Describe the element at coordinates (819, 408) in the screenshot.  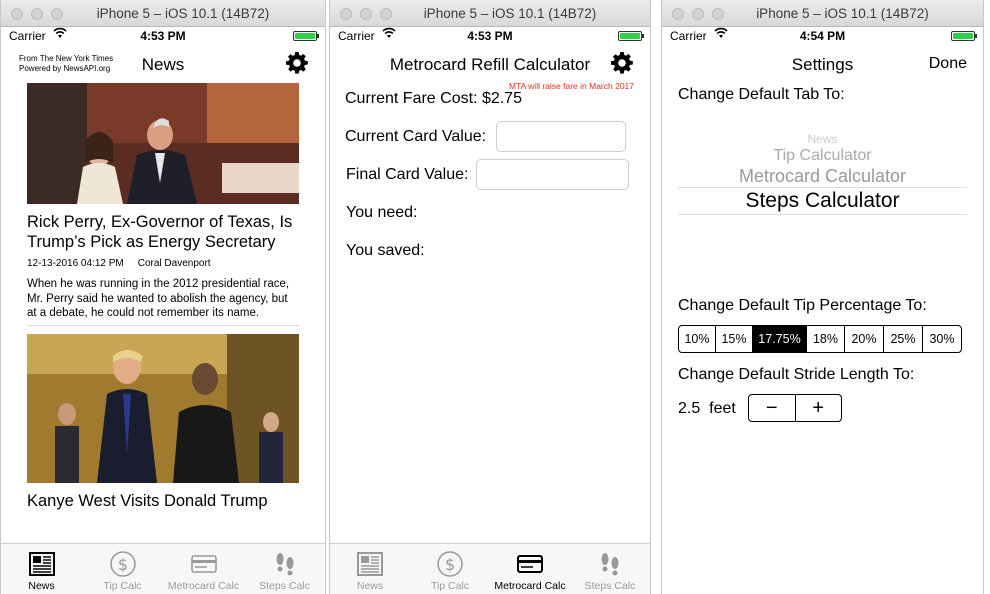
I see `plus-button: +` at that location.